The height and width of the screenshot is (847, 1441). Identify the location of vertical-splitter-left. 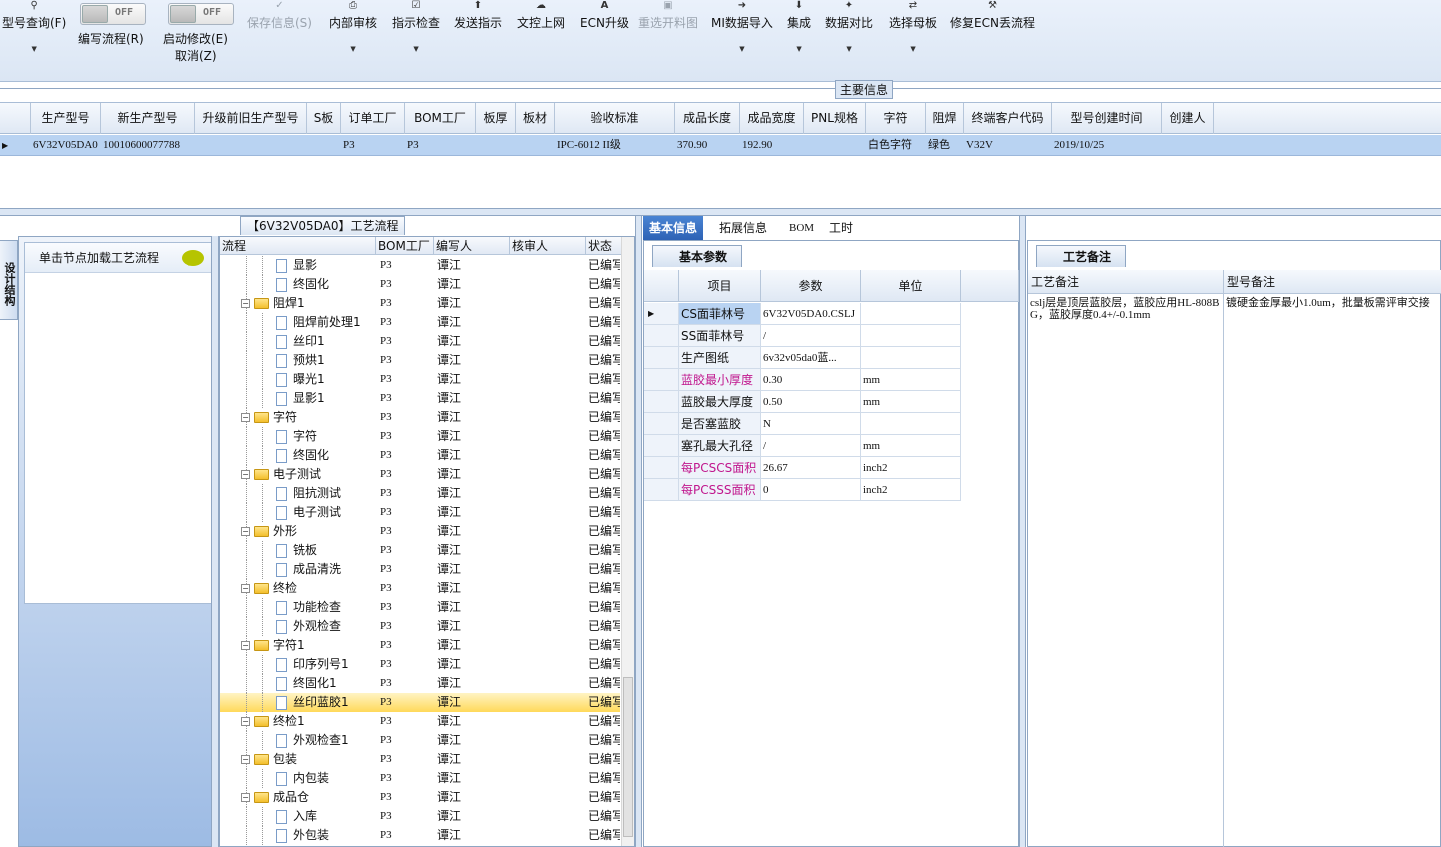
(215, 541).